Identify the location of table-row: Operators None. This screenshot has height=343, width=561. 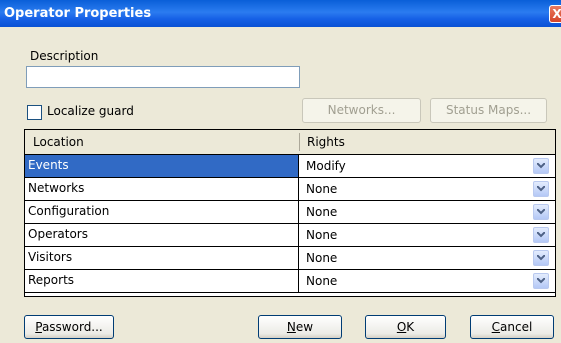
(290, 235).